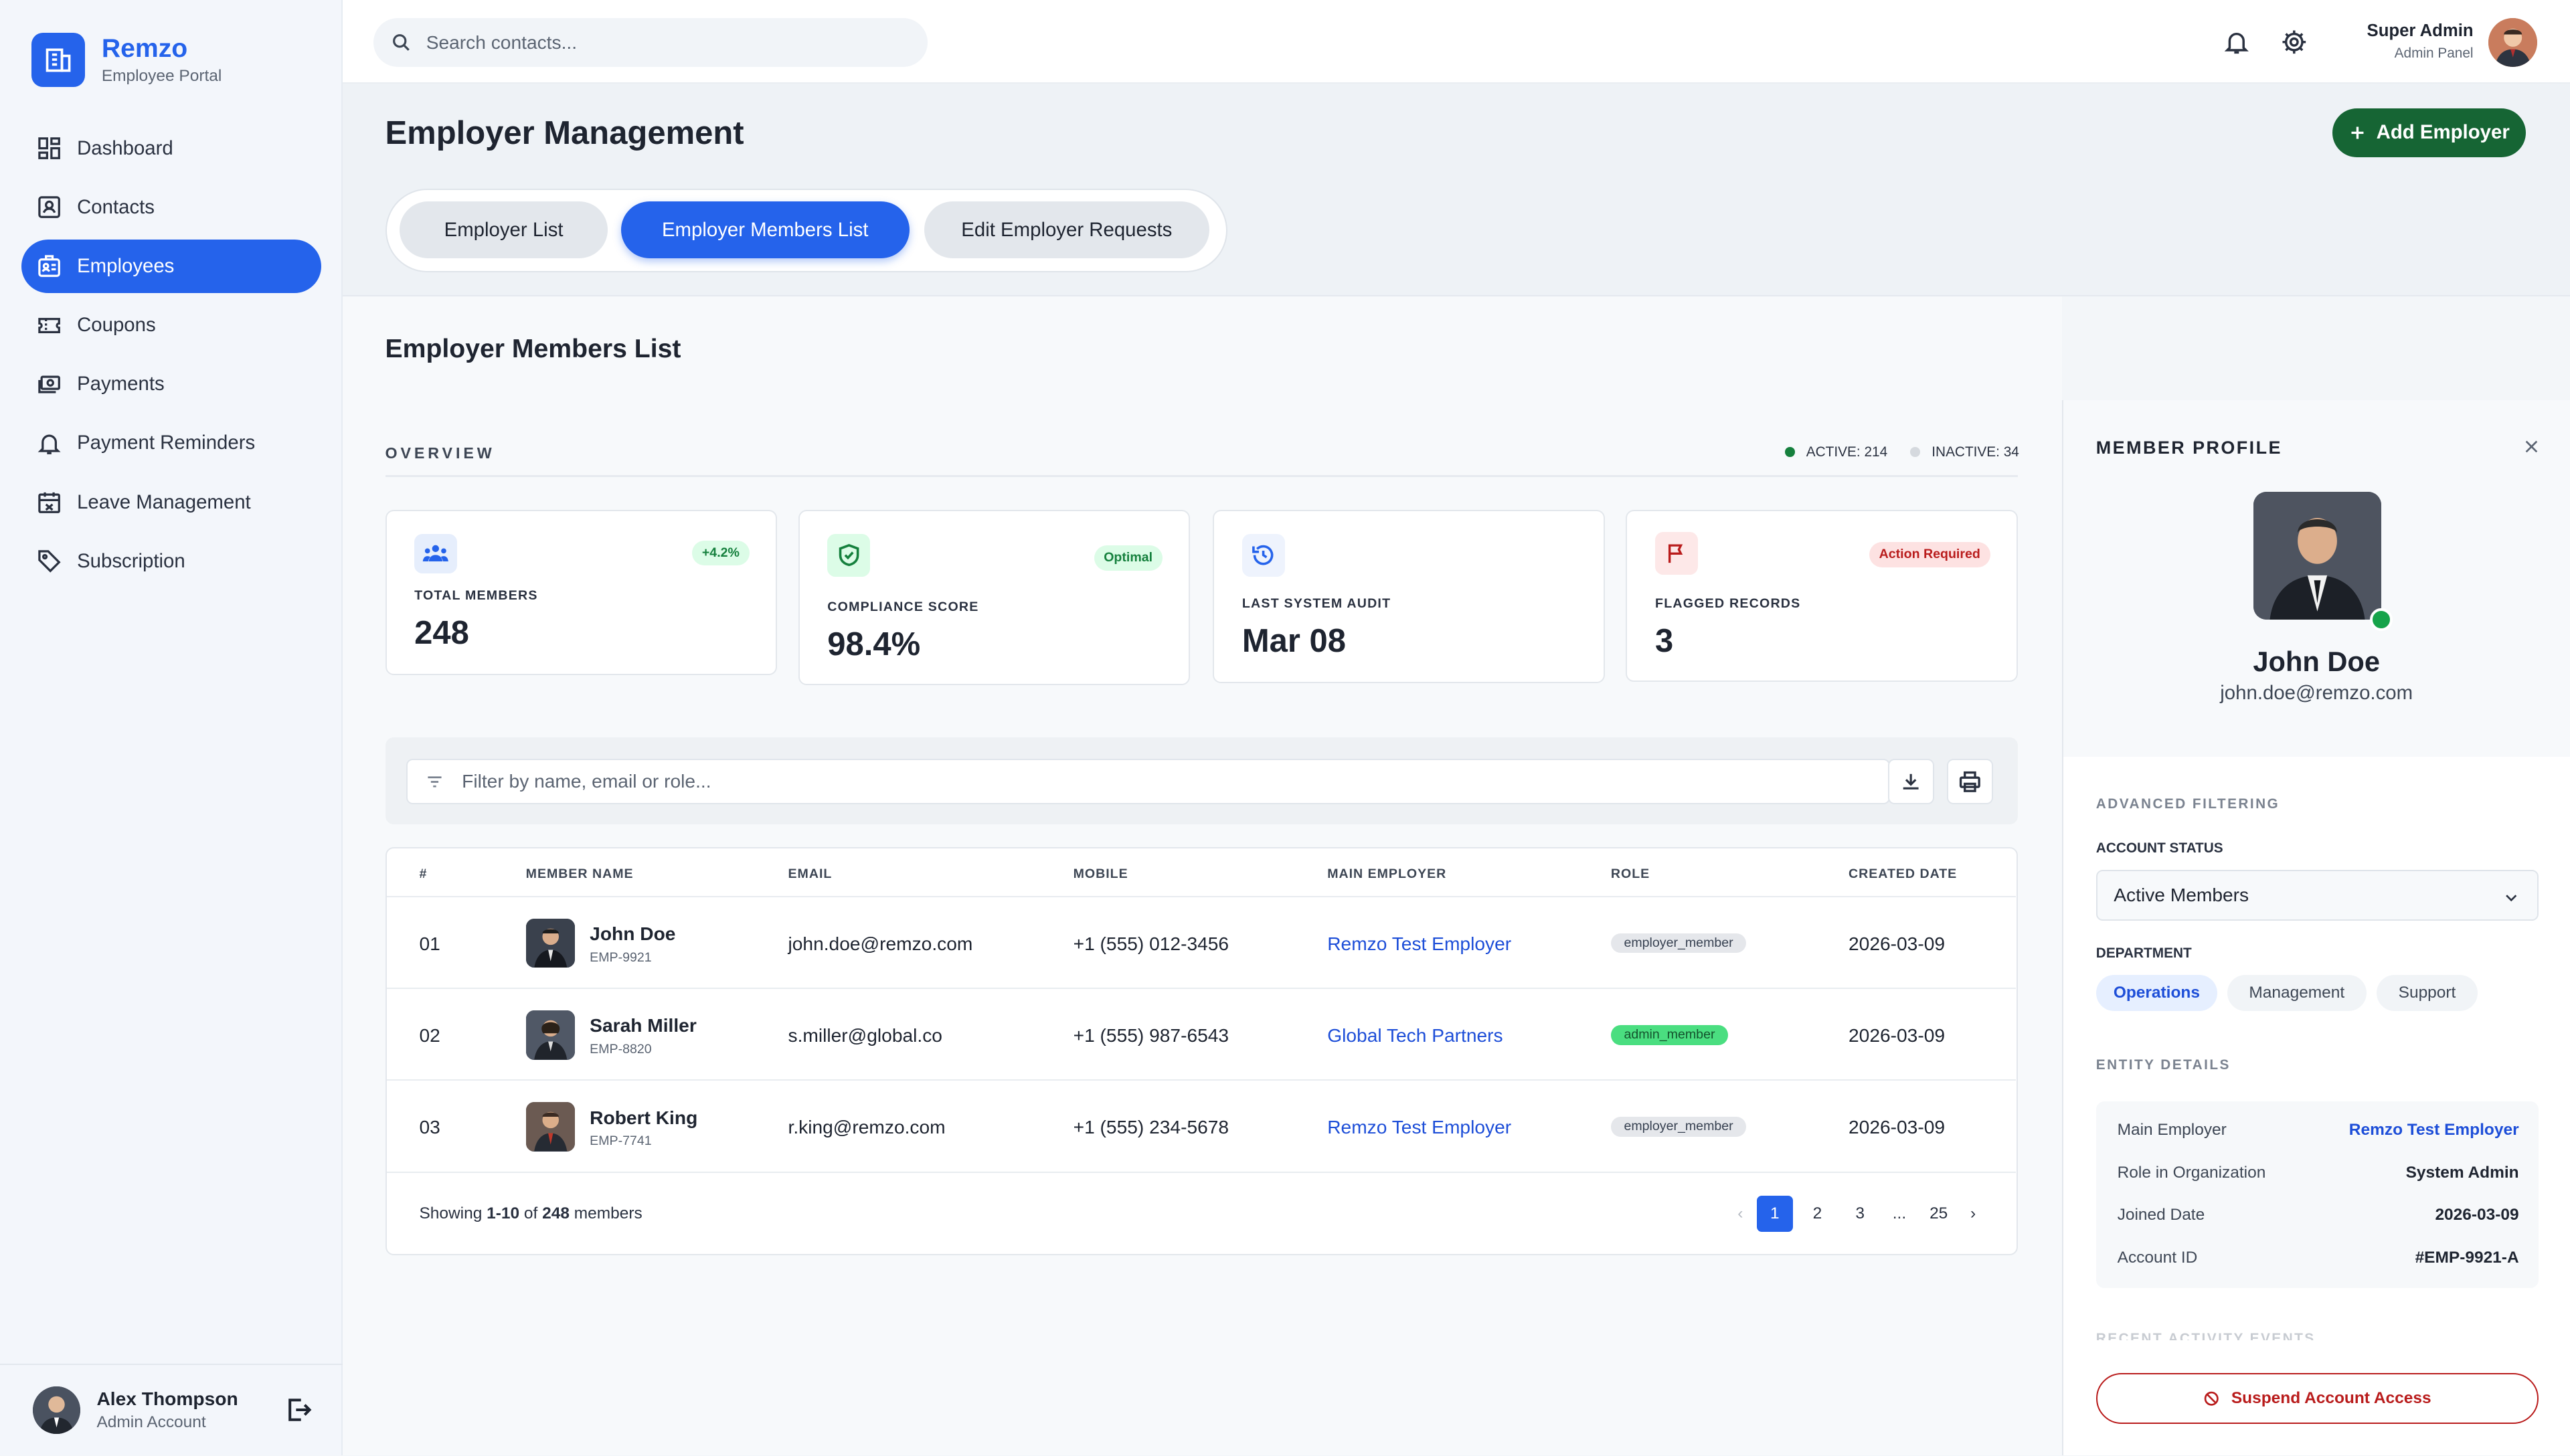 The image size is (2570, 1456). What do you see at coordinates (1939, 1214) in the screenshot?
I see `page-button: 25` at bounding box center [1939, 1214].